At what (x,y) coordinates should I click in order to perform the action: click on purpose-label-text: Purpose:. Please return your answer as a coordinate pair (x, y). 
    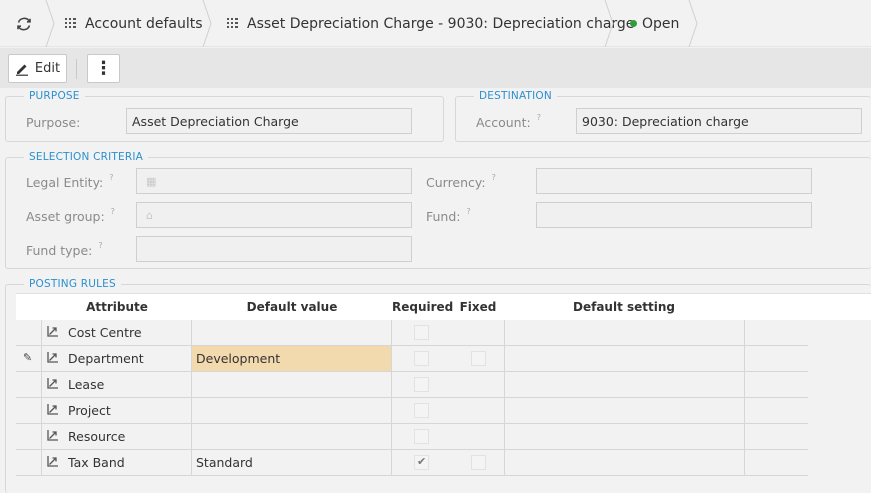
    Looking at the image, I should click on (53, 122).